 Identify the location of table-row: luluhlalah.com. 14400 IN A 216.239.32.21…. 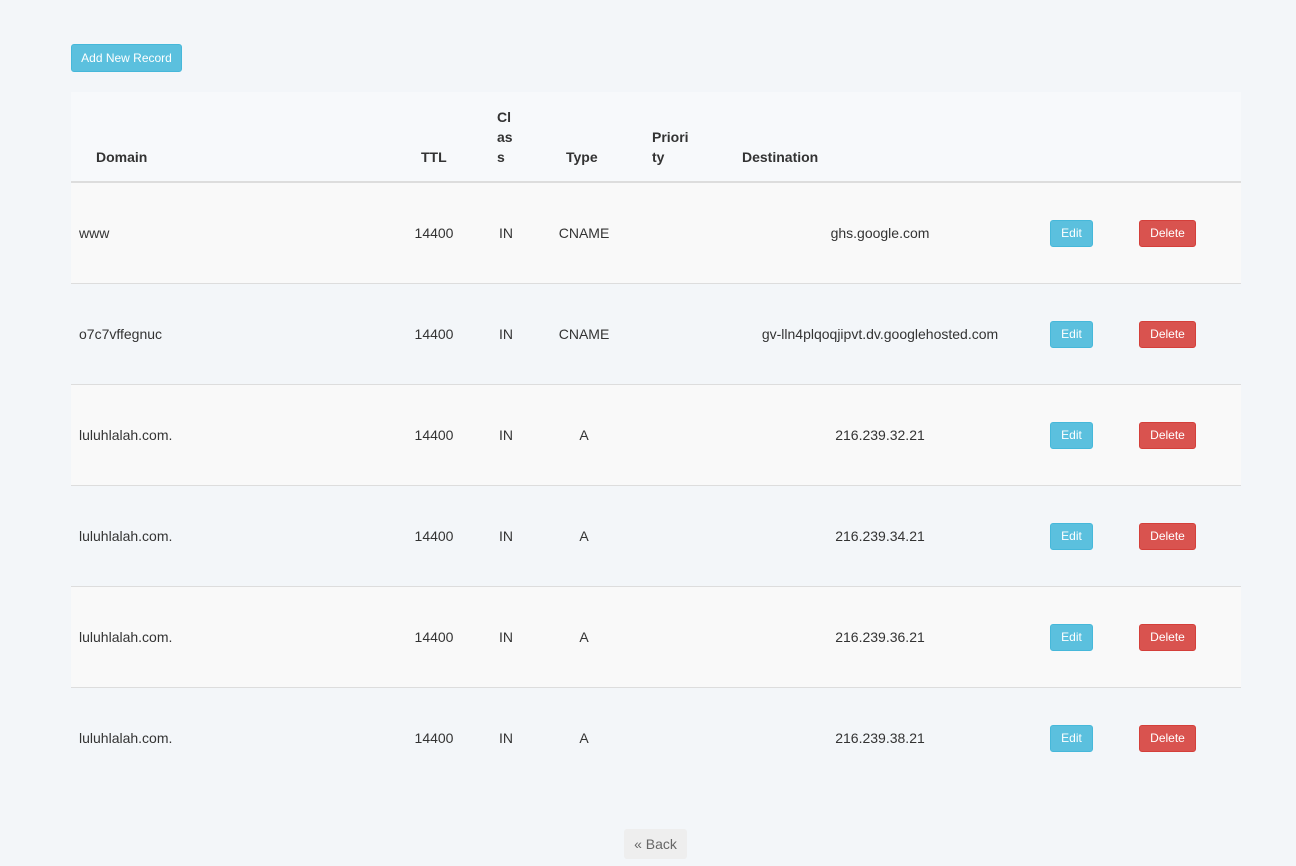
(656, 435).